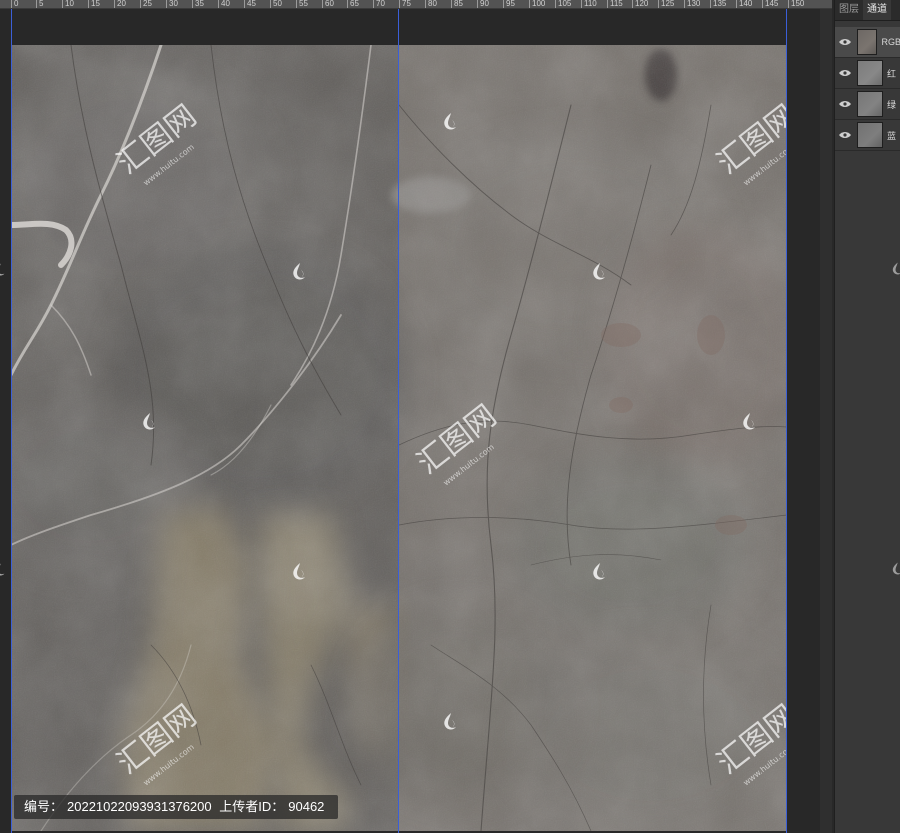  I want to click on ruler-tick: 55, so click(302, 4).